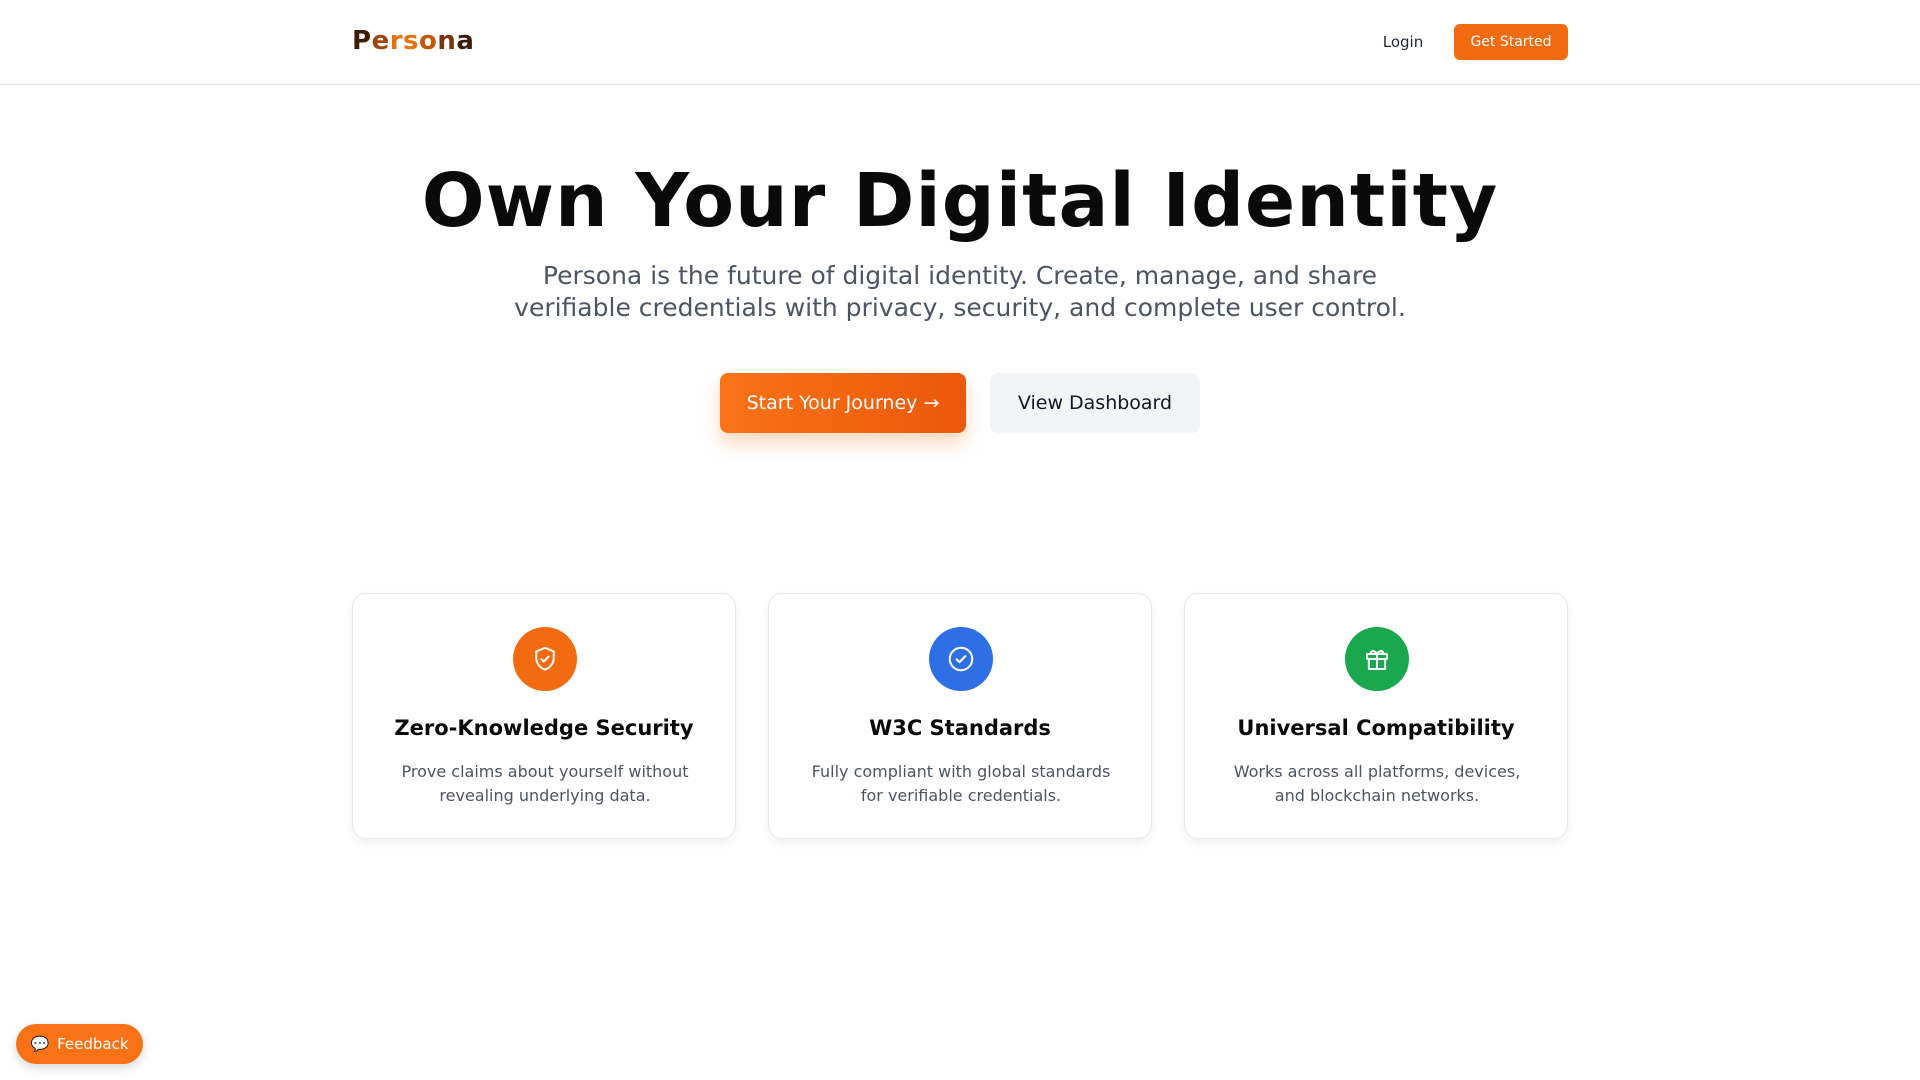  I want to click on logo-letter: rs, so click(404, 41).